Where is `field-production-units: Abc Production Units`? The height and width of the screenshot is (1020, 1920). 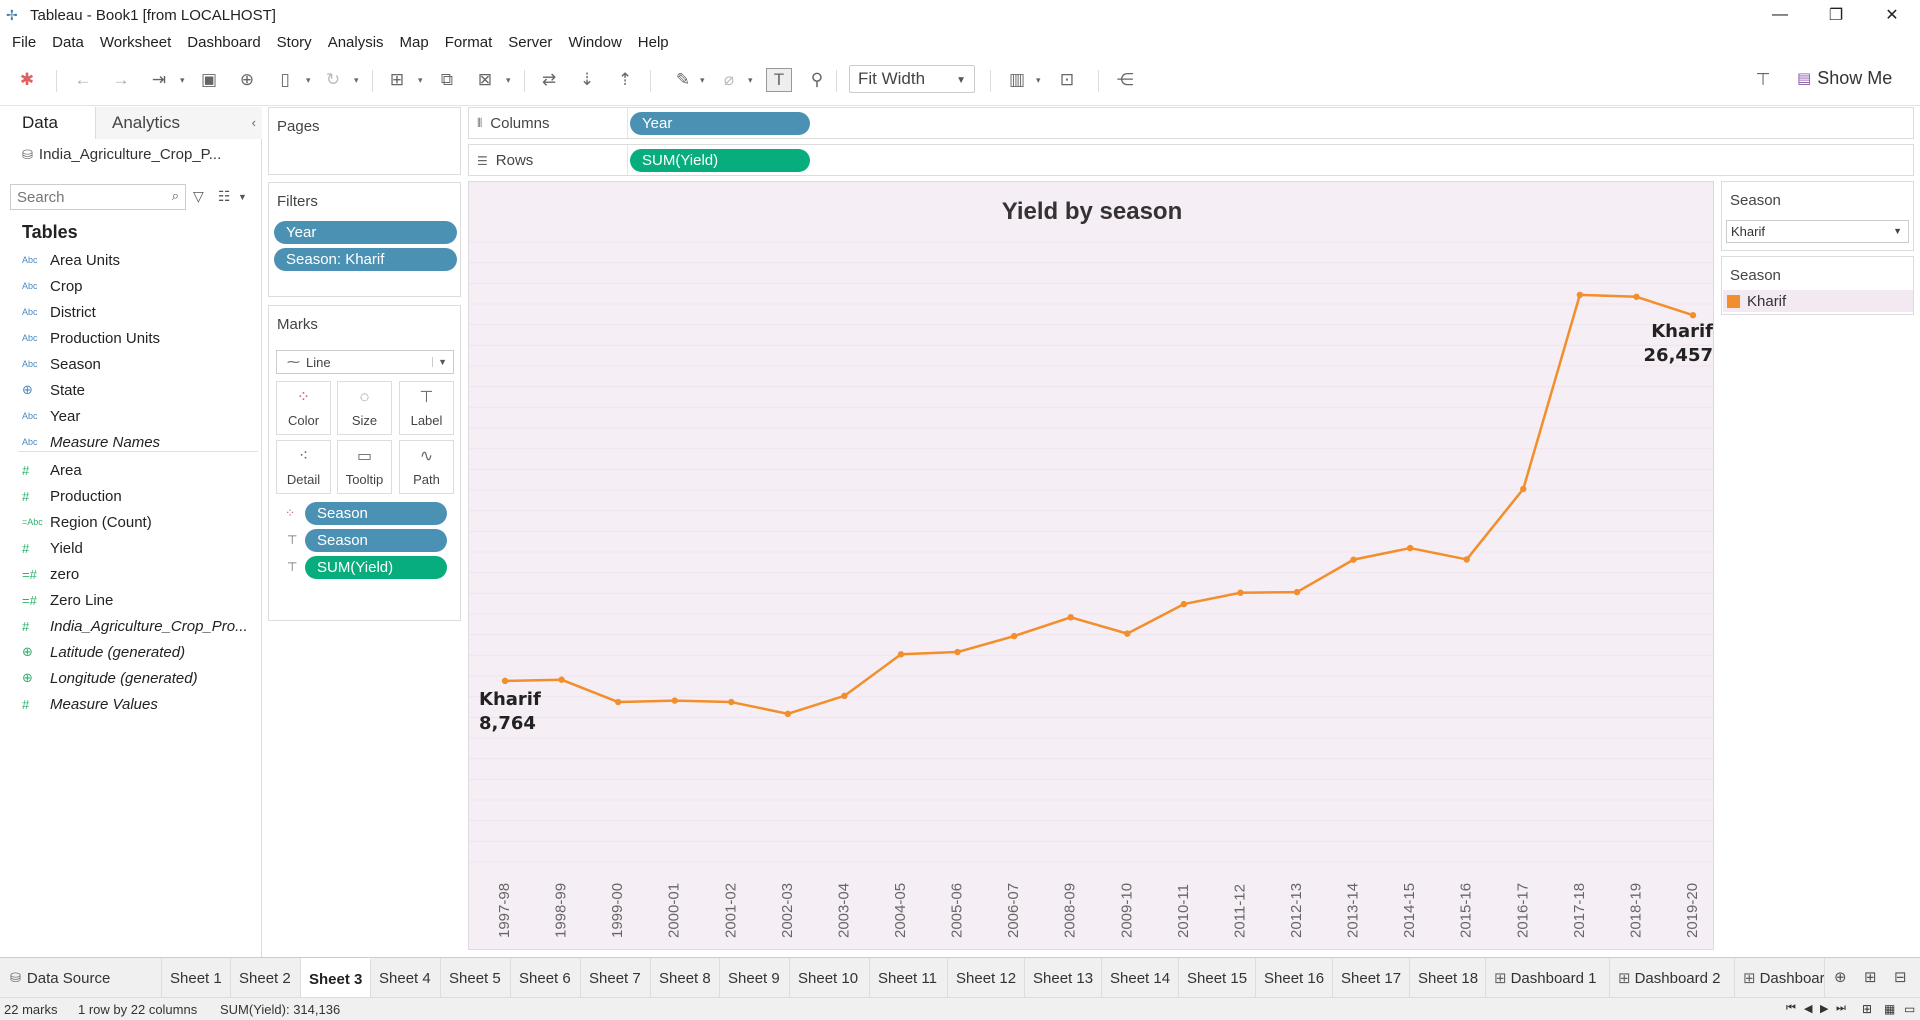
field-production-units: Abc Production Units is located at coordinates (91, 338).